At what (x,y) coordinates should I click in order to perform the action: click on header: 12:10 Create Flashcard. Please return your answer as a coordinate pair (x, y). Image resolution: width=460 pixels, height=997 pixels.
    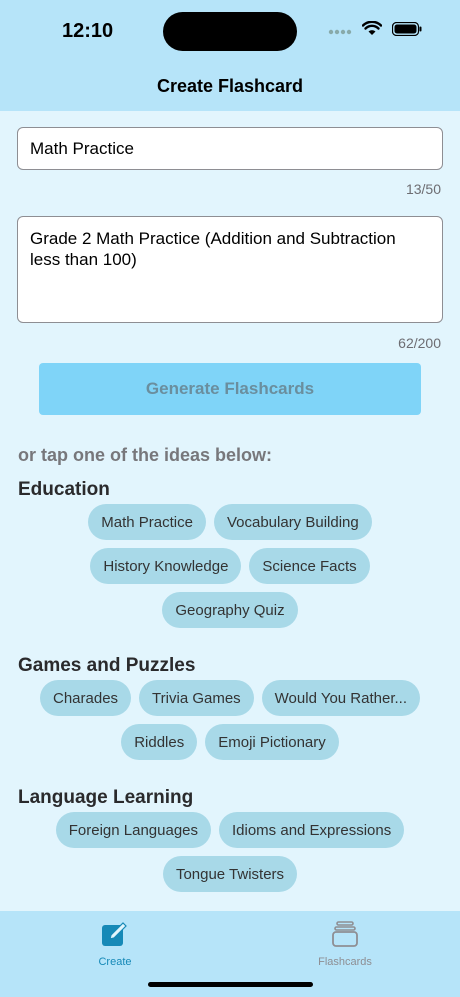
    Looking at the image, I should click on (230, 55).